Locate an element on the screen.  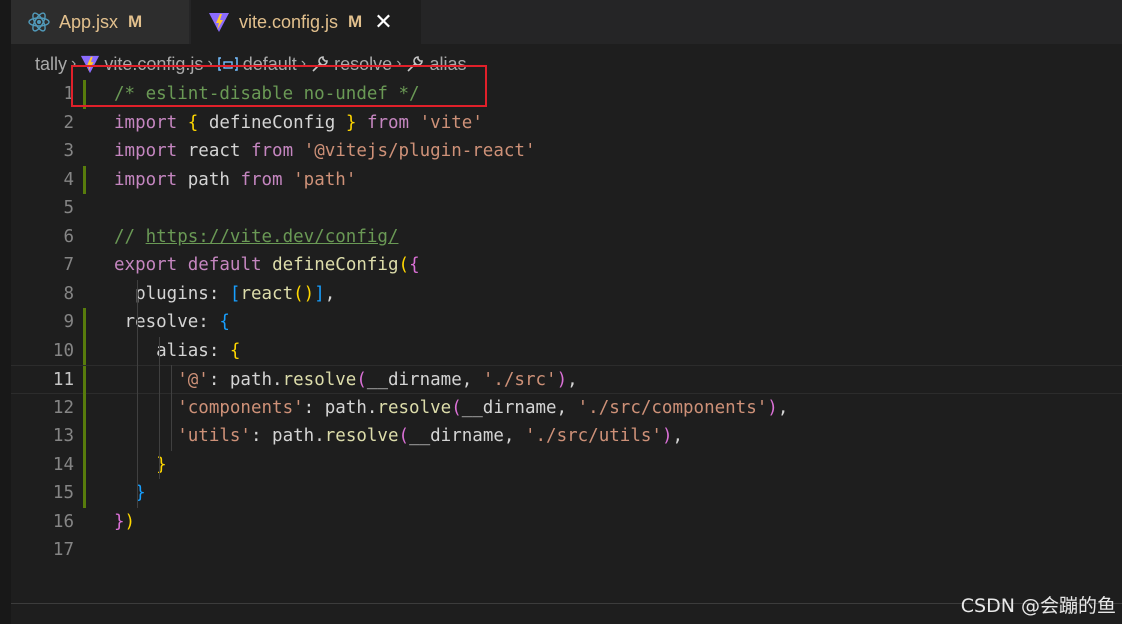
close-icon: ✕ is located at coordinates (383, 22).